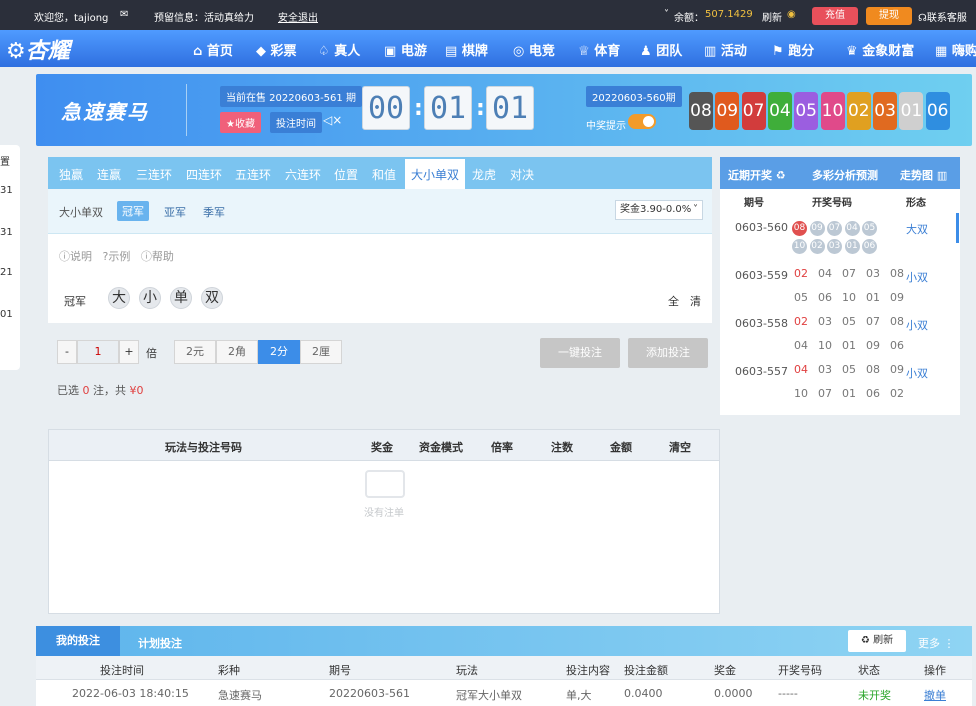  What do you see at coordinates (441, 447) in the screenshot?
I see `col-mode: 资金模式` at bounding box center [441, 447].